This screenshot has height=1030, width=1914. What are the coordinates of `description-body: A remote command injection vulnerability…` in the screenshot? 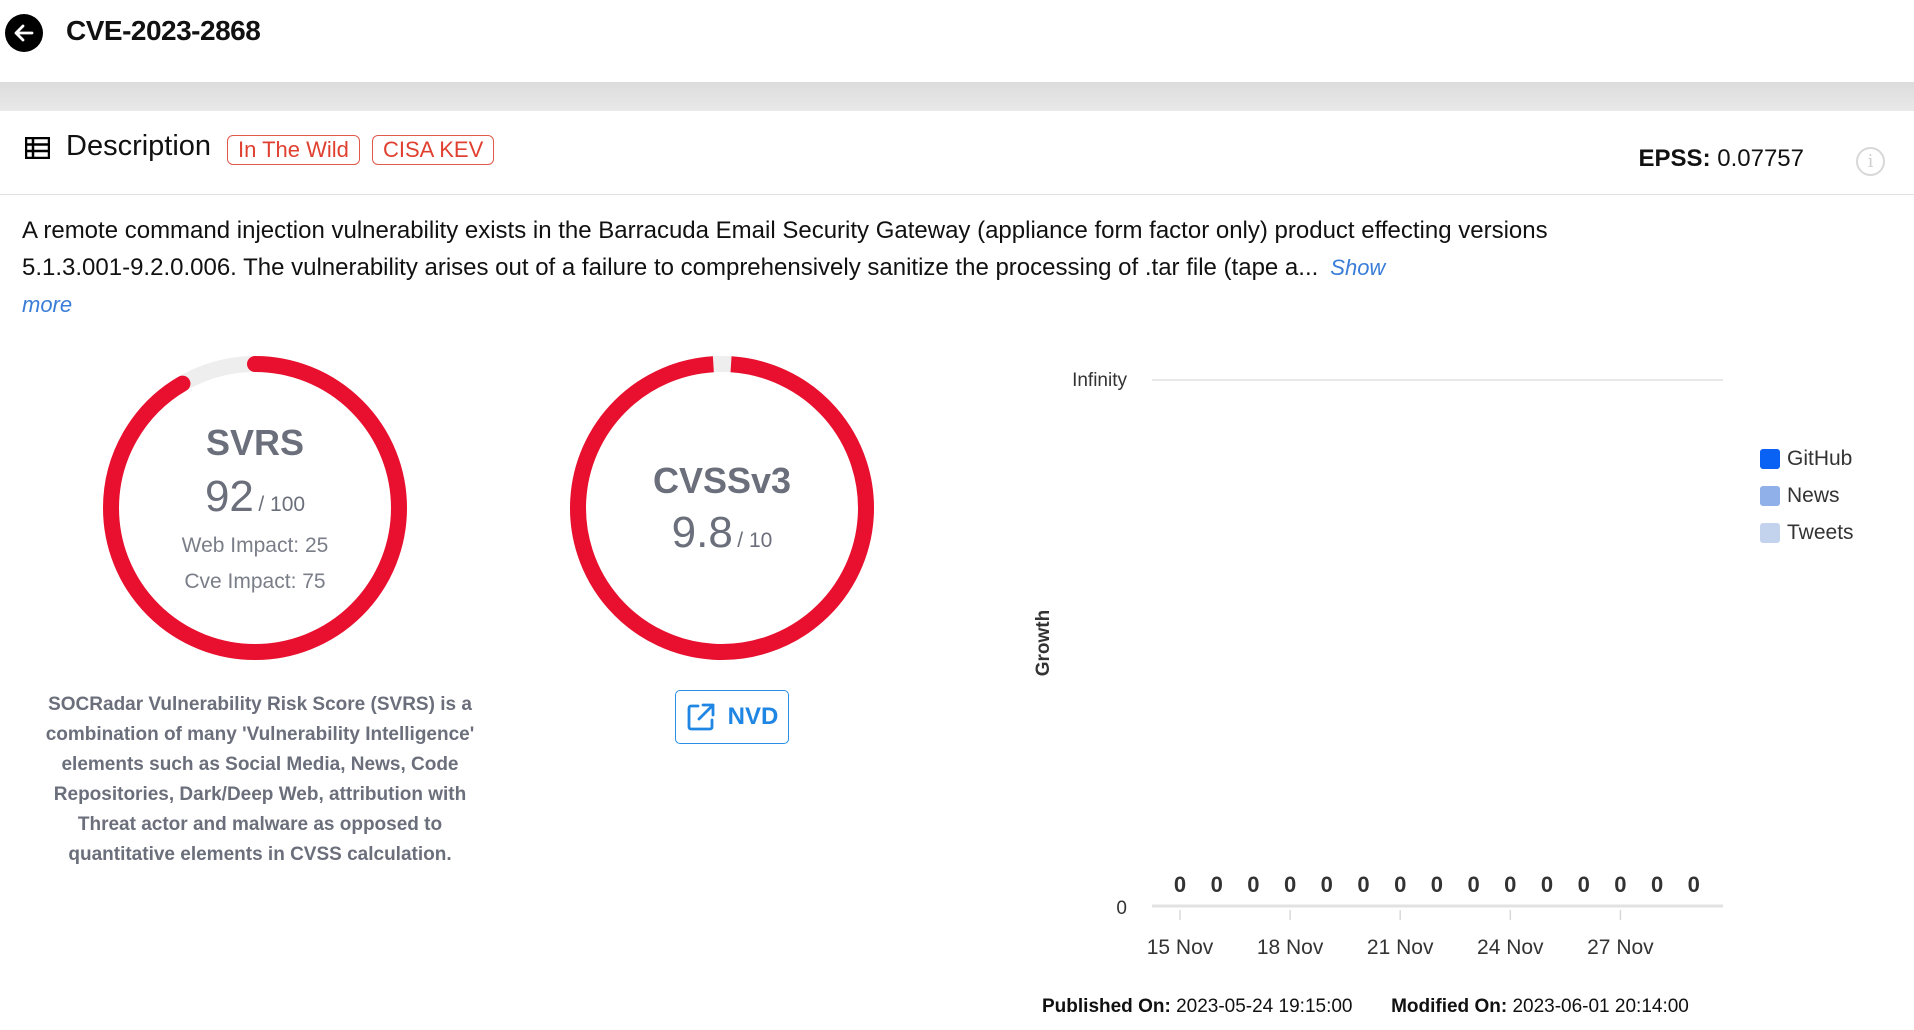 It's located at (785, 249).